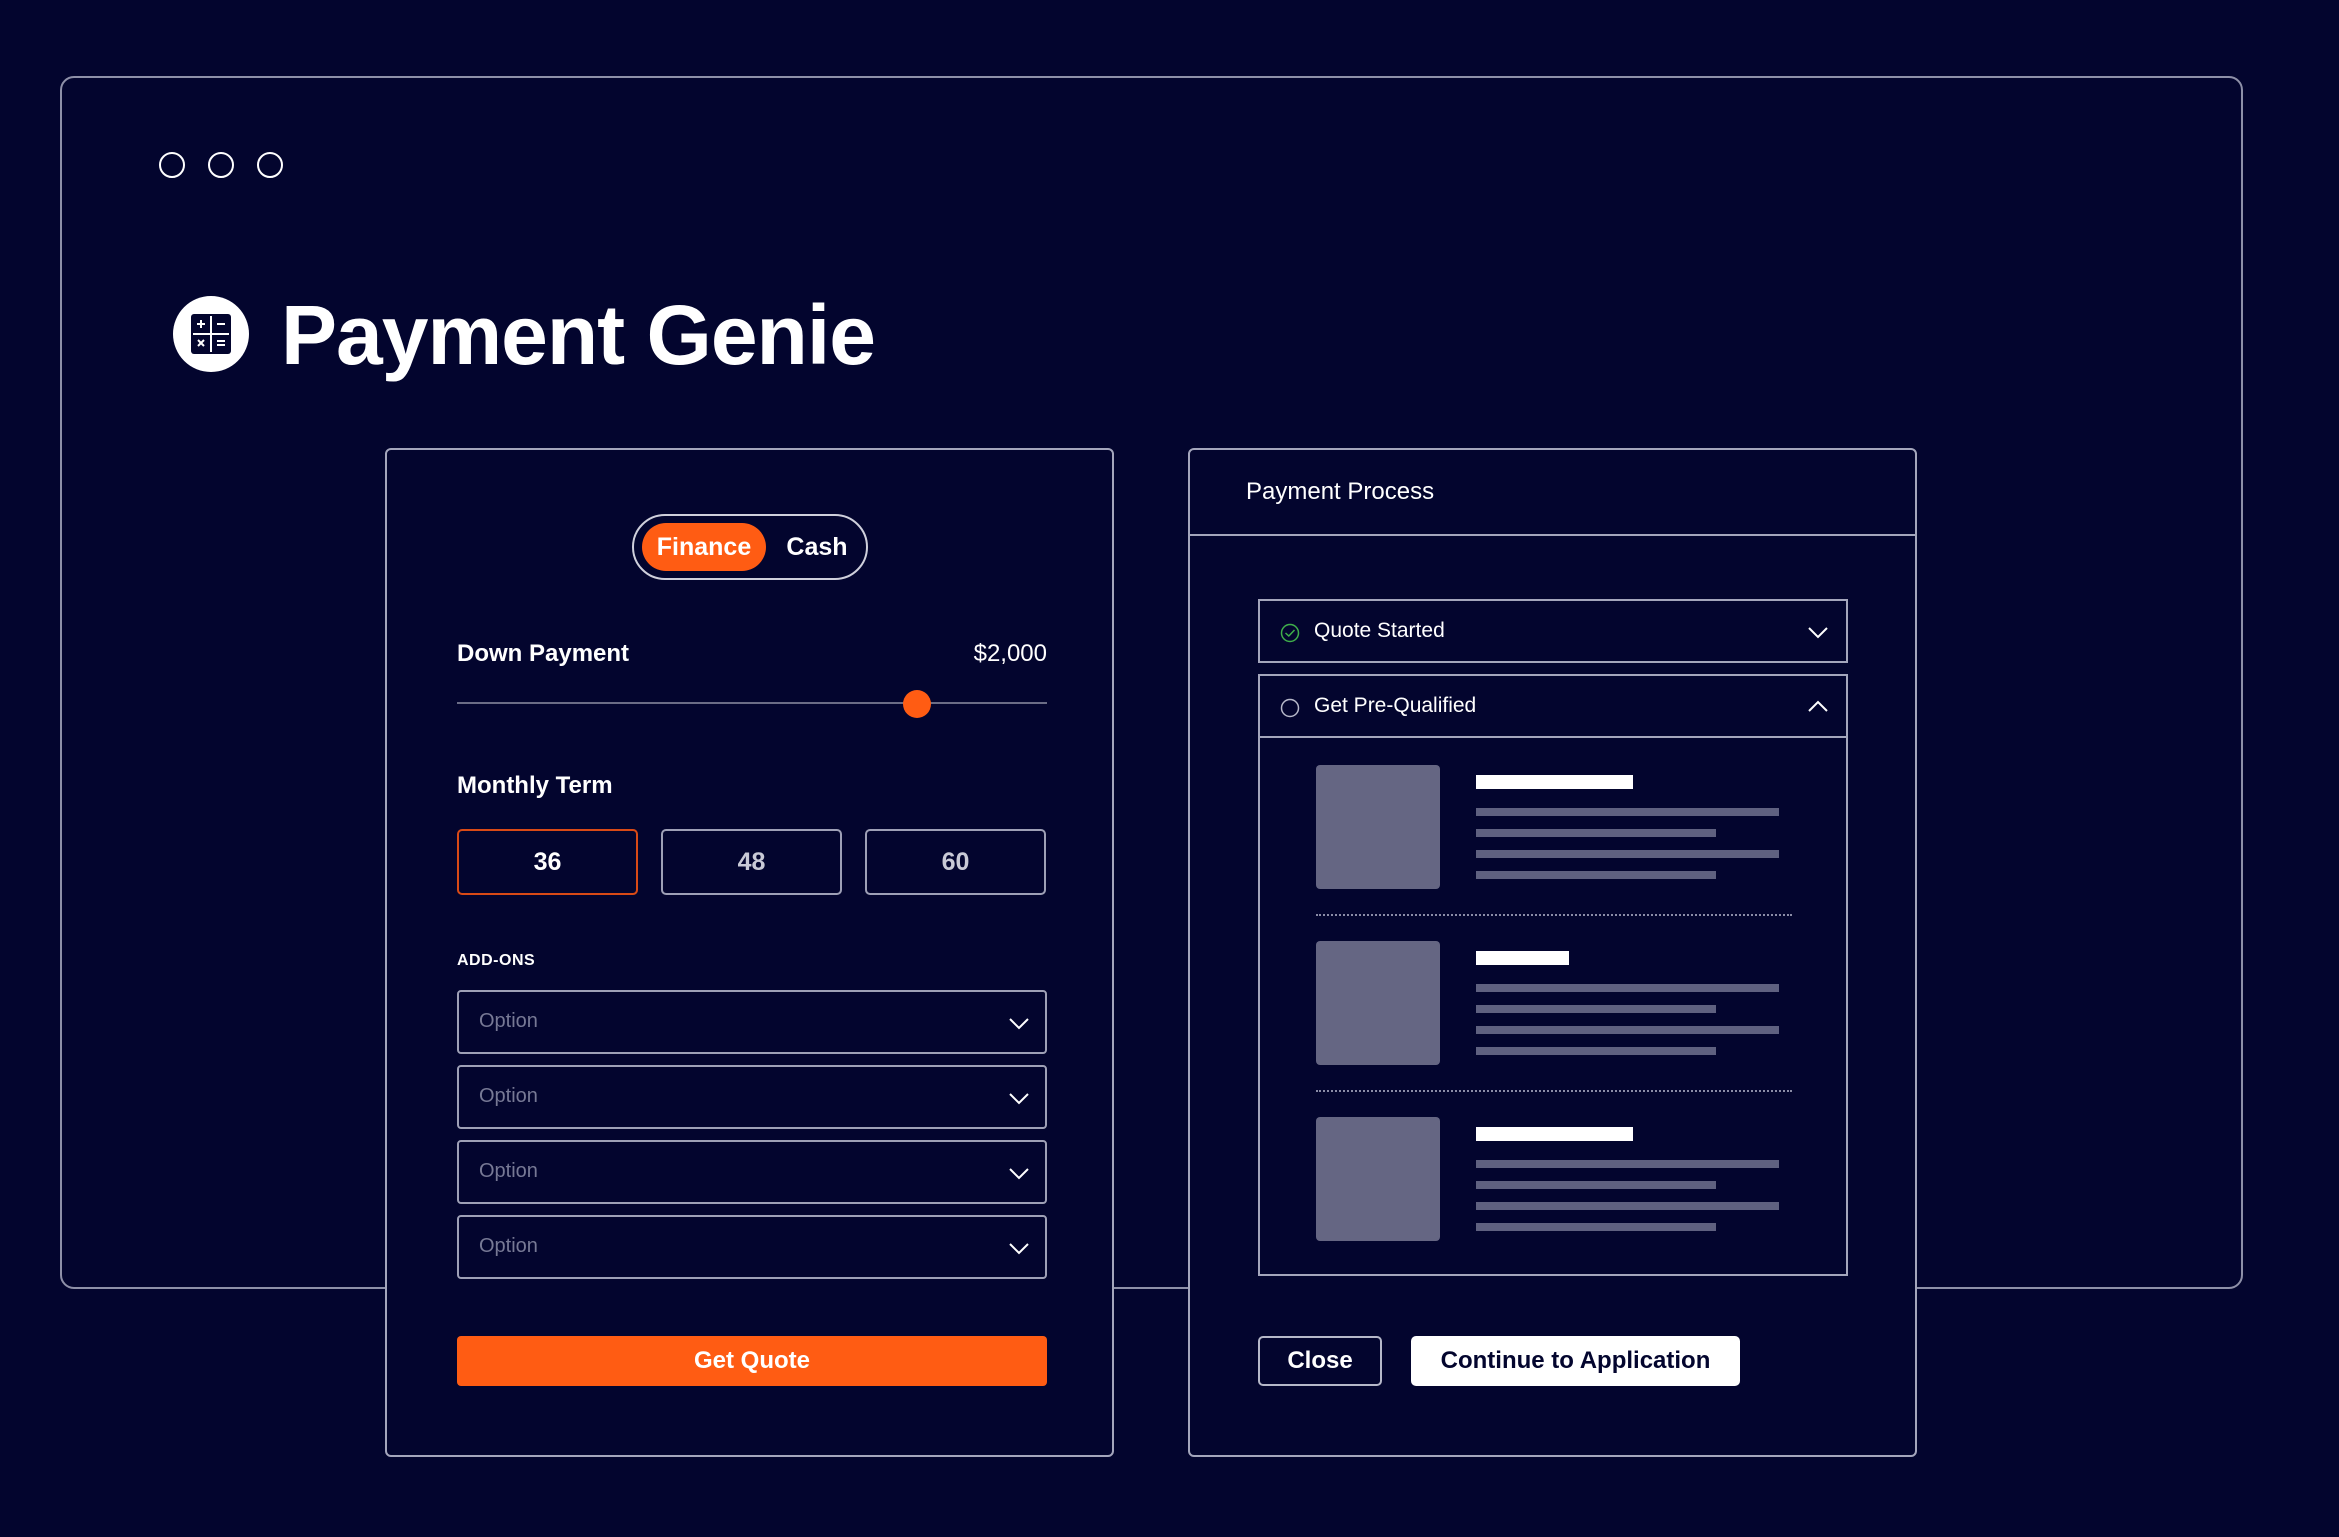 Image resolution: width=2339 pixels, height=1537 pixels. I want to click on toggle-finance: Finance, so click(704, 547).